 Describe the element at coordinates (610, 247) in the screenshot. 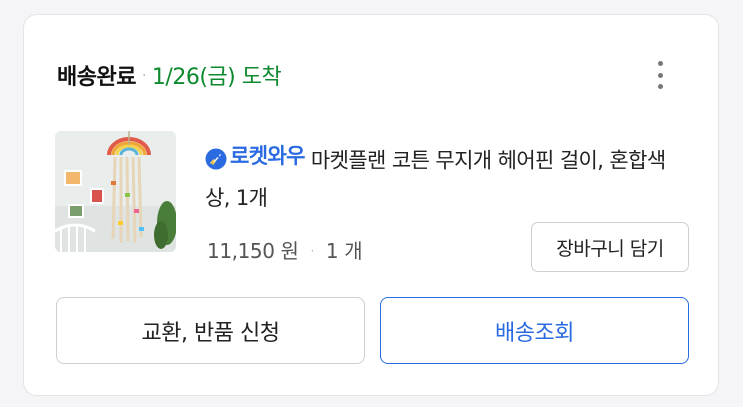

I see `add-to-cart-button: 장바구니 담기` at that location.